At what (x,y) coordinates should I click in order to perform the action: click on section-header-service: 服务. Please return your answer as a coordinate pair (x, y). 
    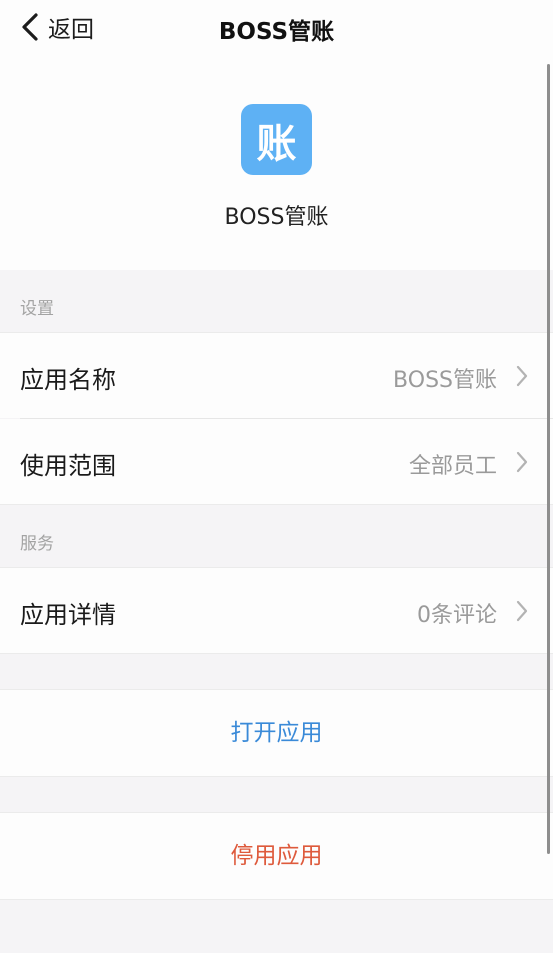
    Looking at the image, I should click on (37, 544).